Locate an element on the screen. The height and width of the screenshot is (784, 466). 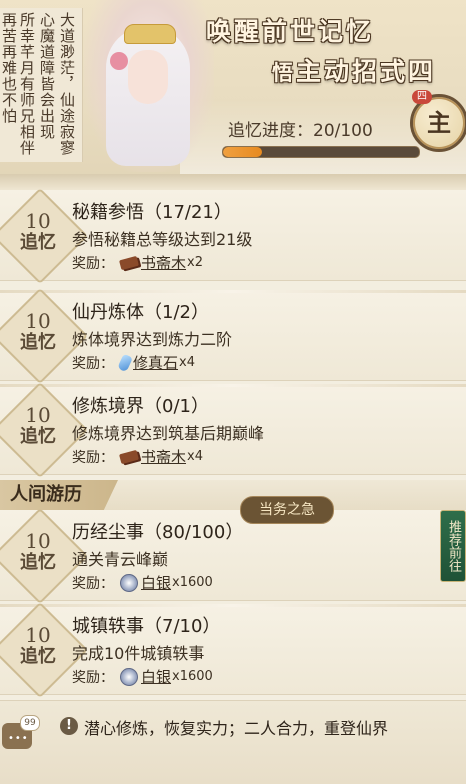
task-row: 10 追忆 修炼境界（0/1） 修炼境界达到筑基后期巅峰 奖励： 书斋木 x4 is located at coordinates (233, 430).